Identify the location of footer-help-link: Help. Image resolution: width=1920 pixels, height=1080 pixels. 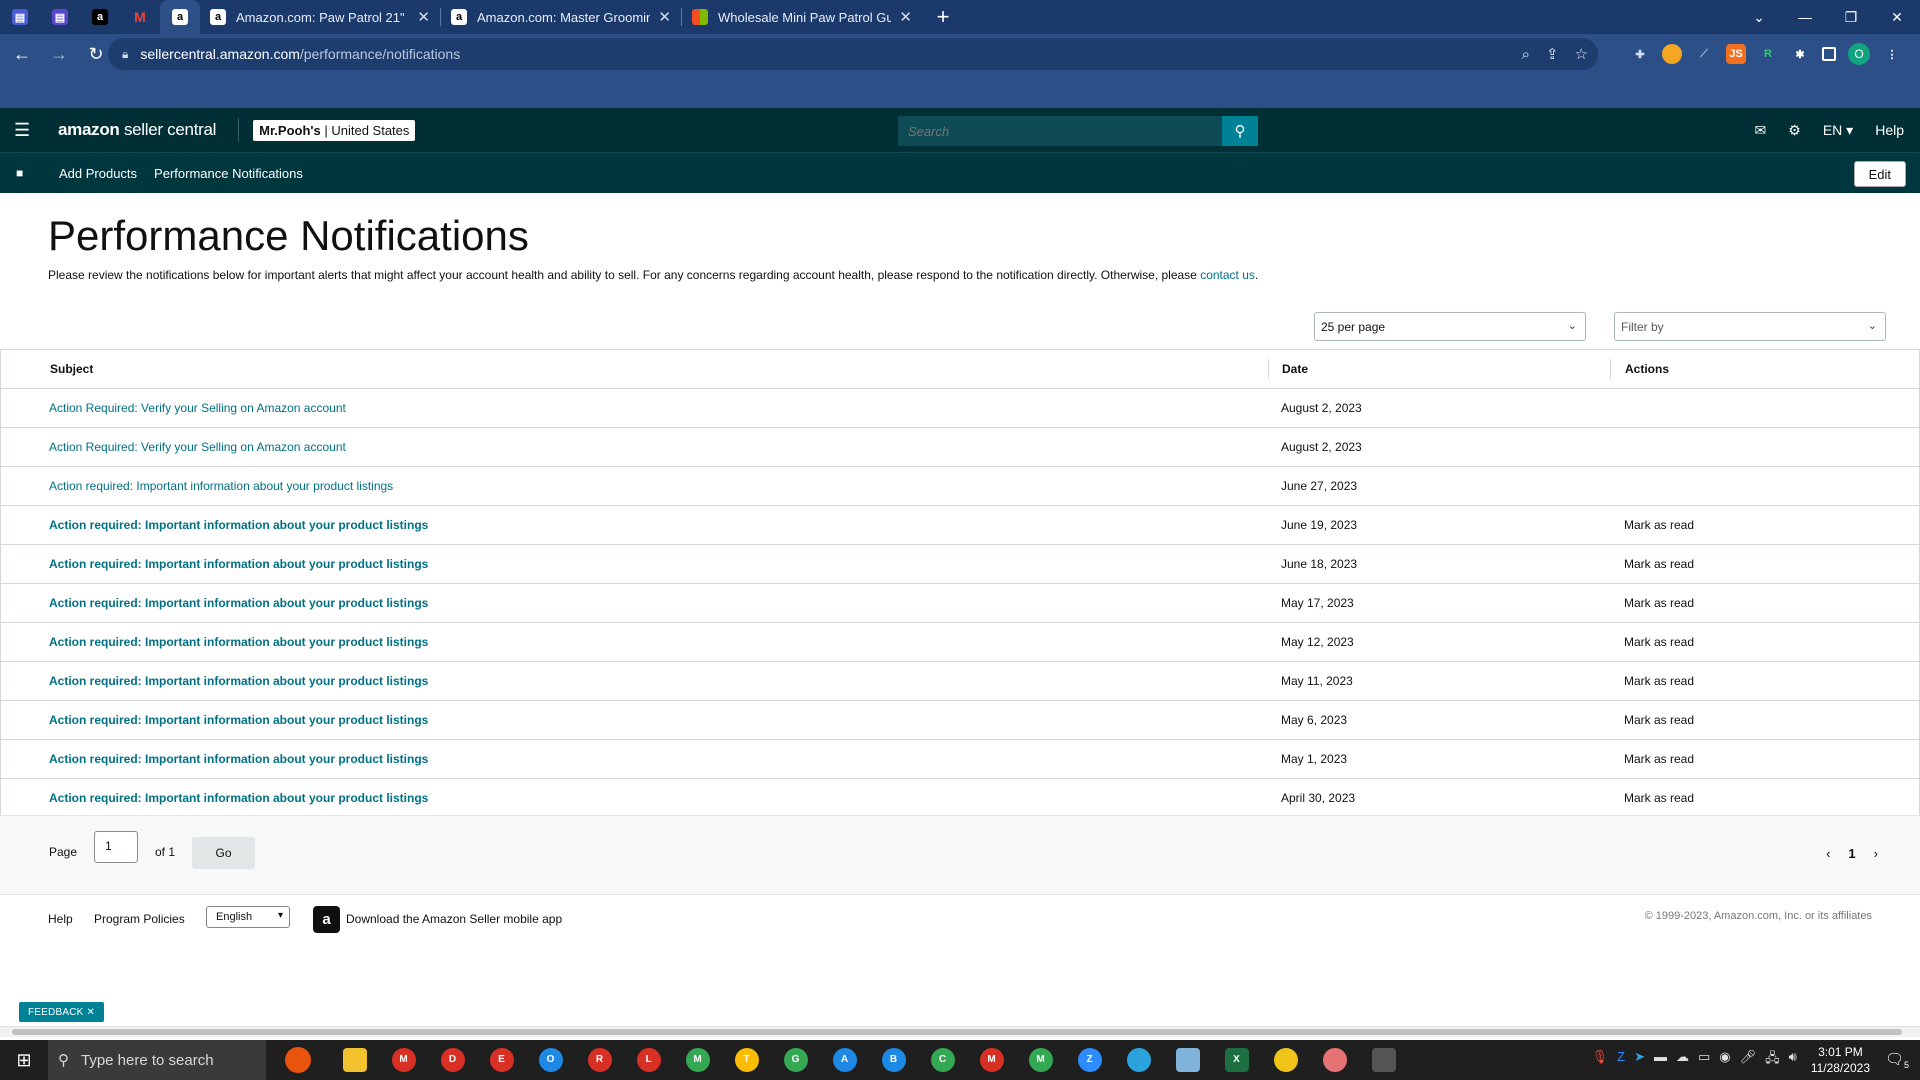
(60, 919).